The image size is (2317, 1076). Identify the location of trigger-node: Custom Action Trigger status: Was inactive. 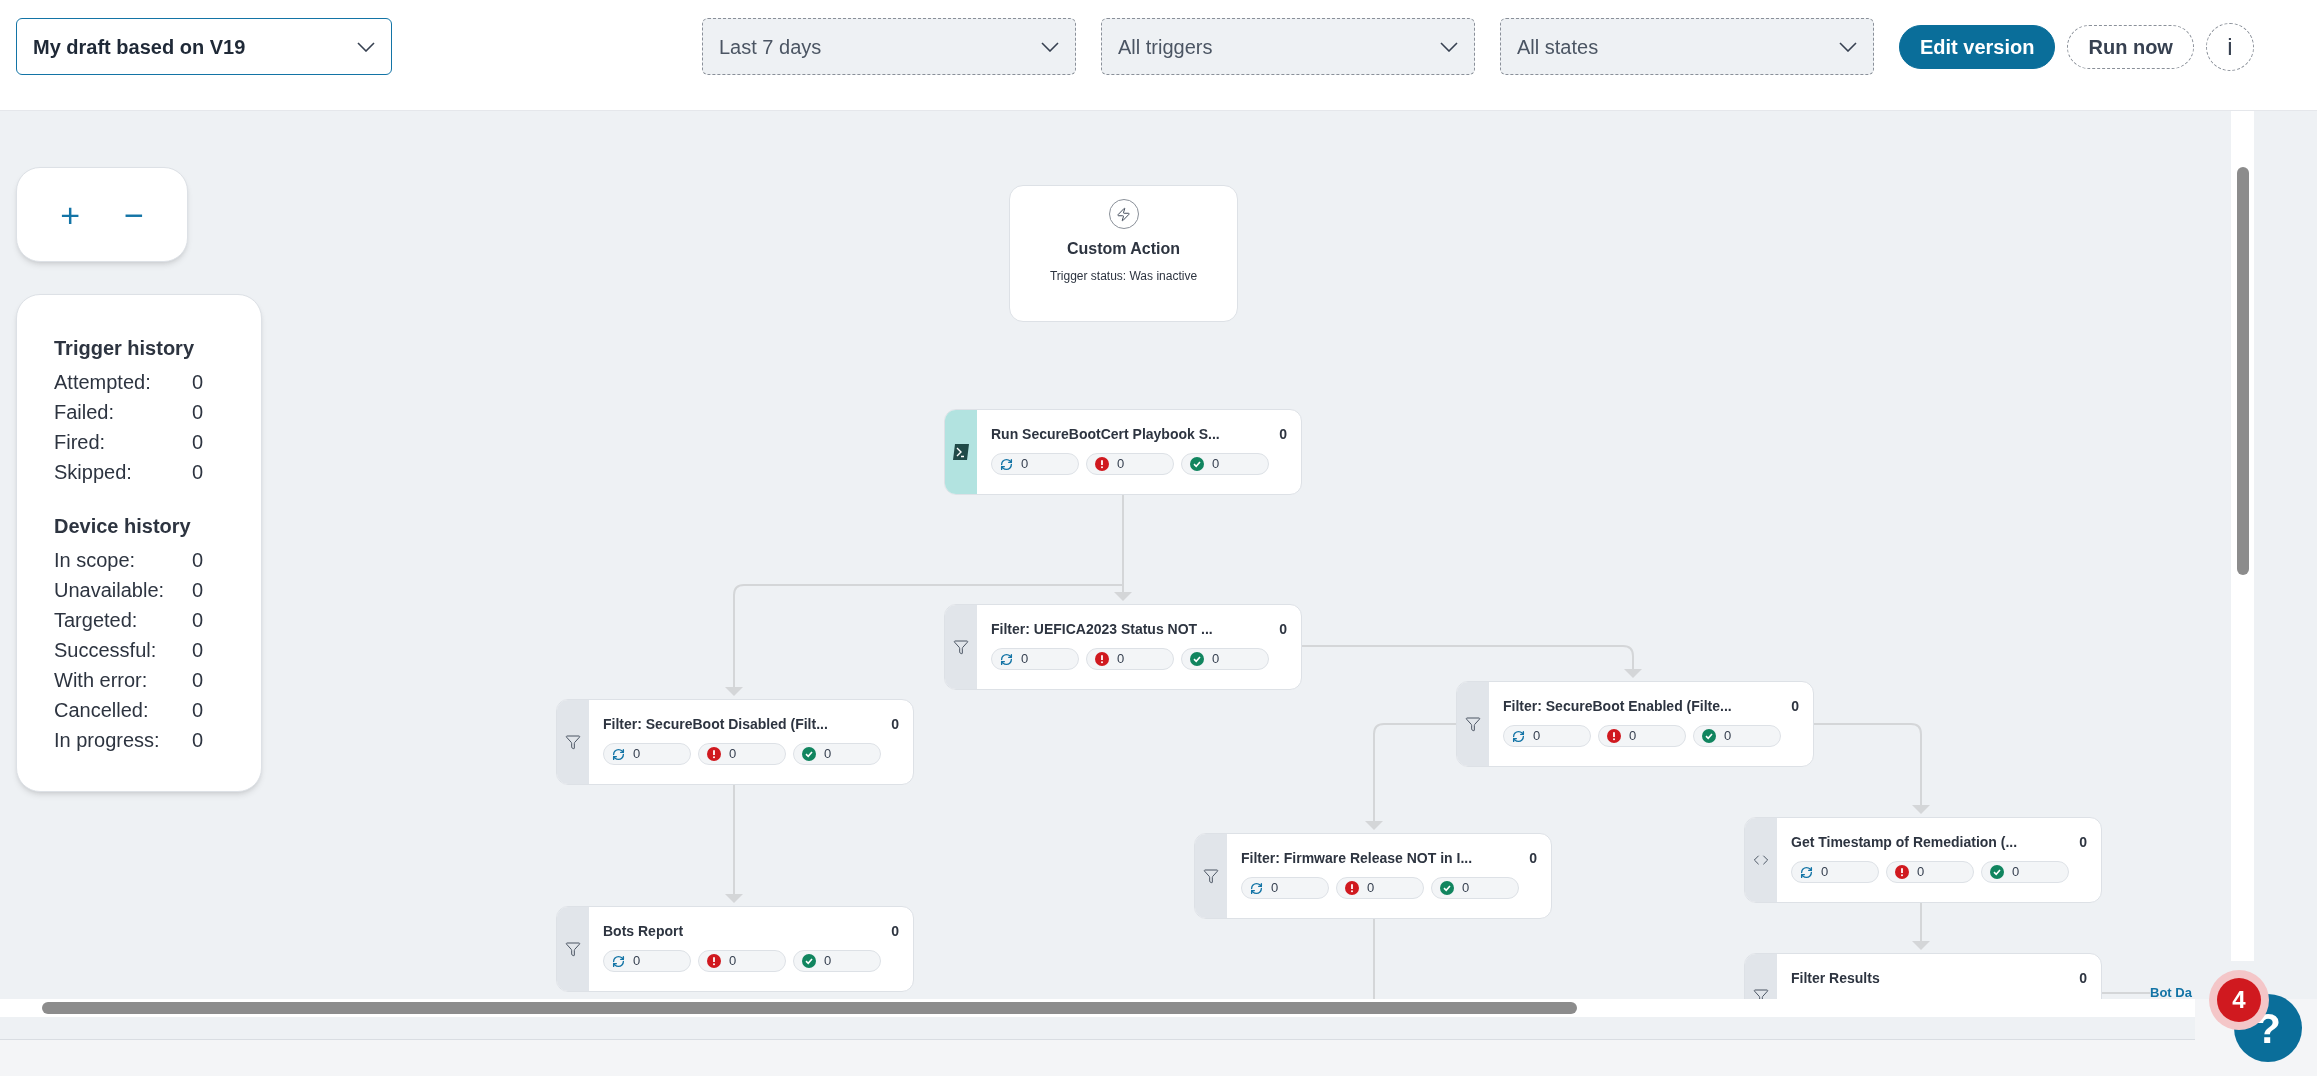
(1123, 253).